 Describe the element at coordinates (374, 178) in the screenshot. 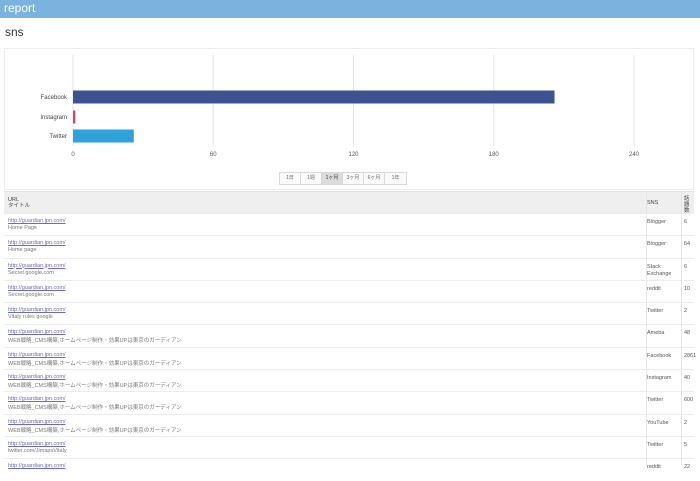

I see `range-button-4: 6ヶ月` at that location.